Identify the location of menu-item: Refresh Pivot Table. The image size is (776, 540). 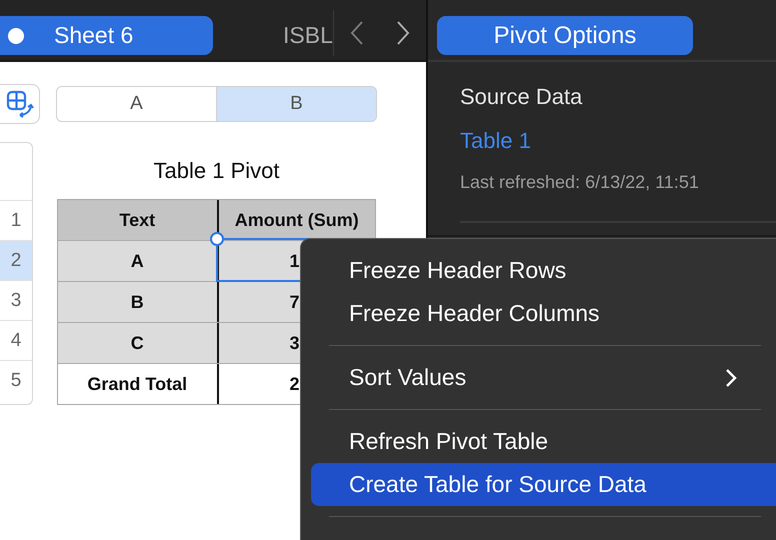
(543, 441).